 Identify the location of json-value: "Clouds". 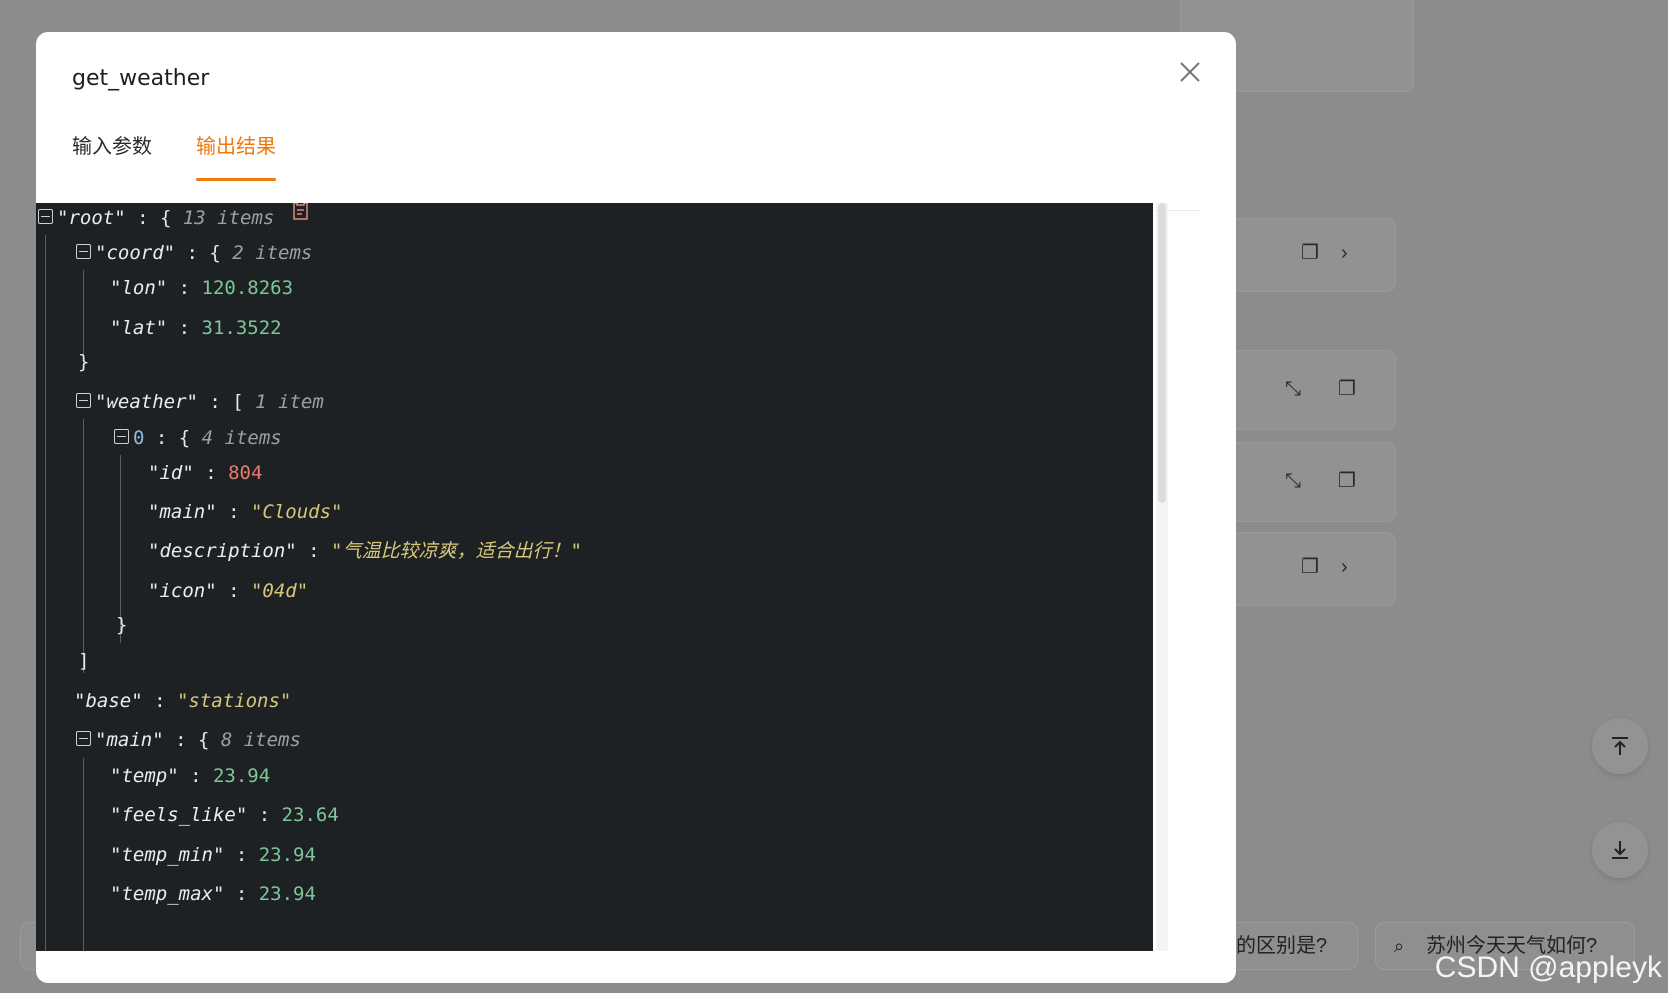
(296, 512).